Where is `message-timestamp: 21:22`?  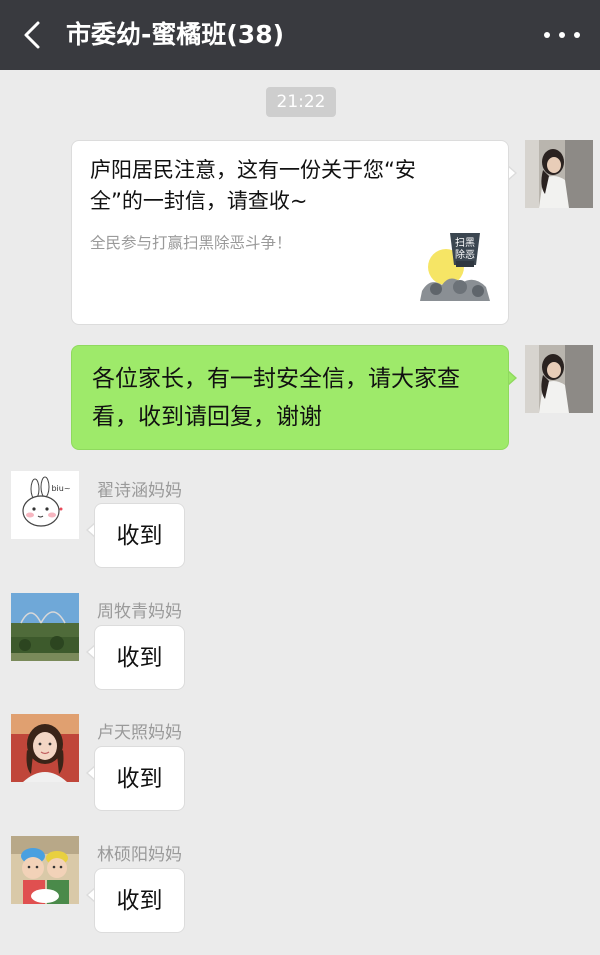 message-timestamp: 21:22 is located at coordinates (301, 102).